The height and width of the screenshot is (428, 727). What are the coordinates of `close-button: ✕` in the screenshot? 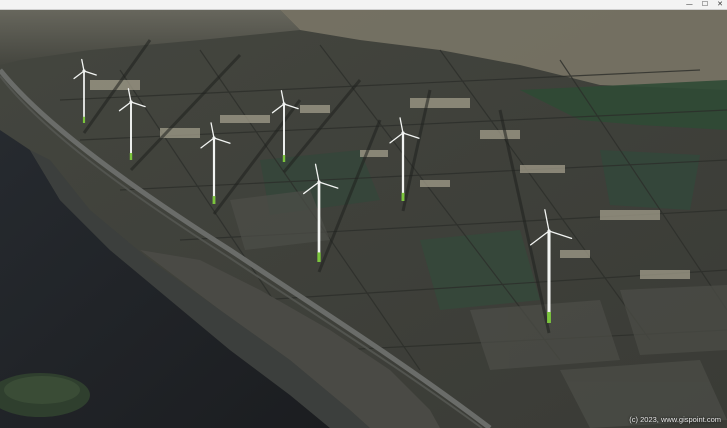 It's located at (720, 4).